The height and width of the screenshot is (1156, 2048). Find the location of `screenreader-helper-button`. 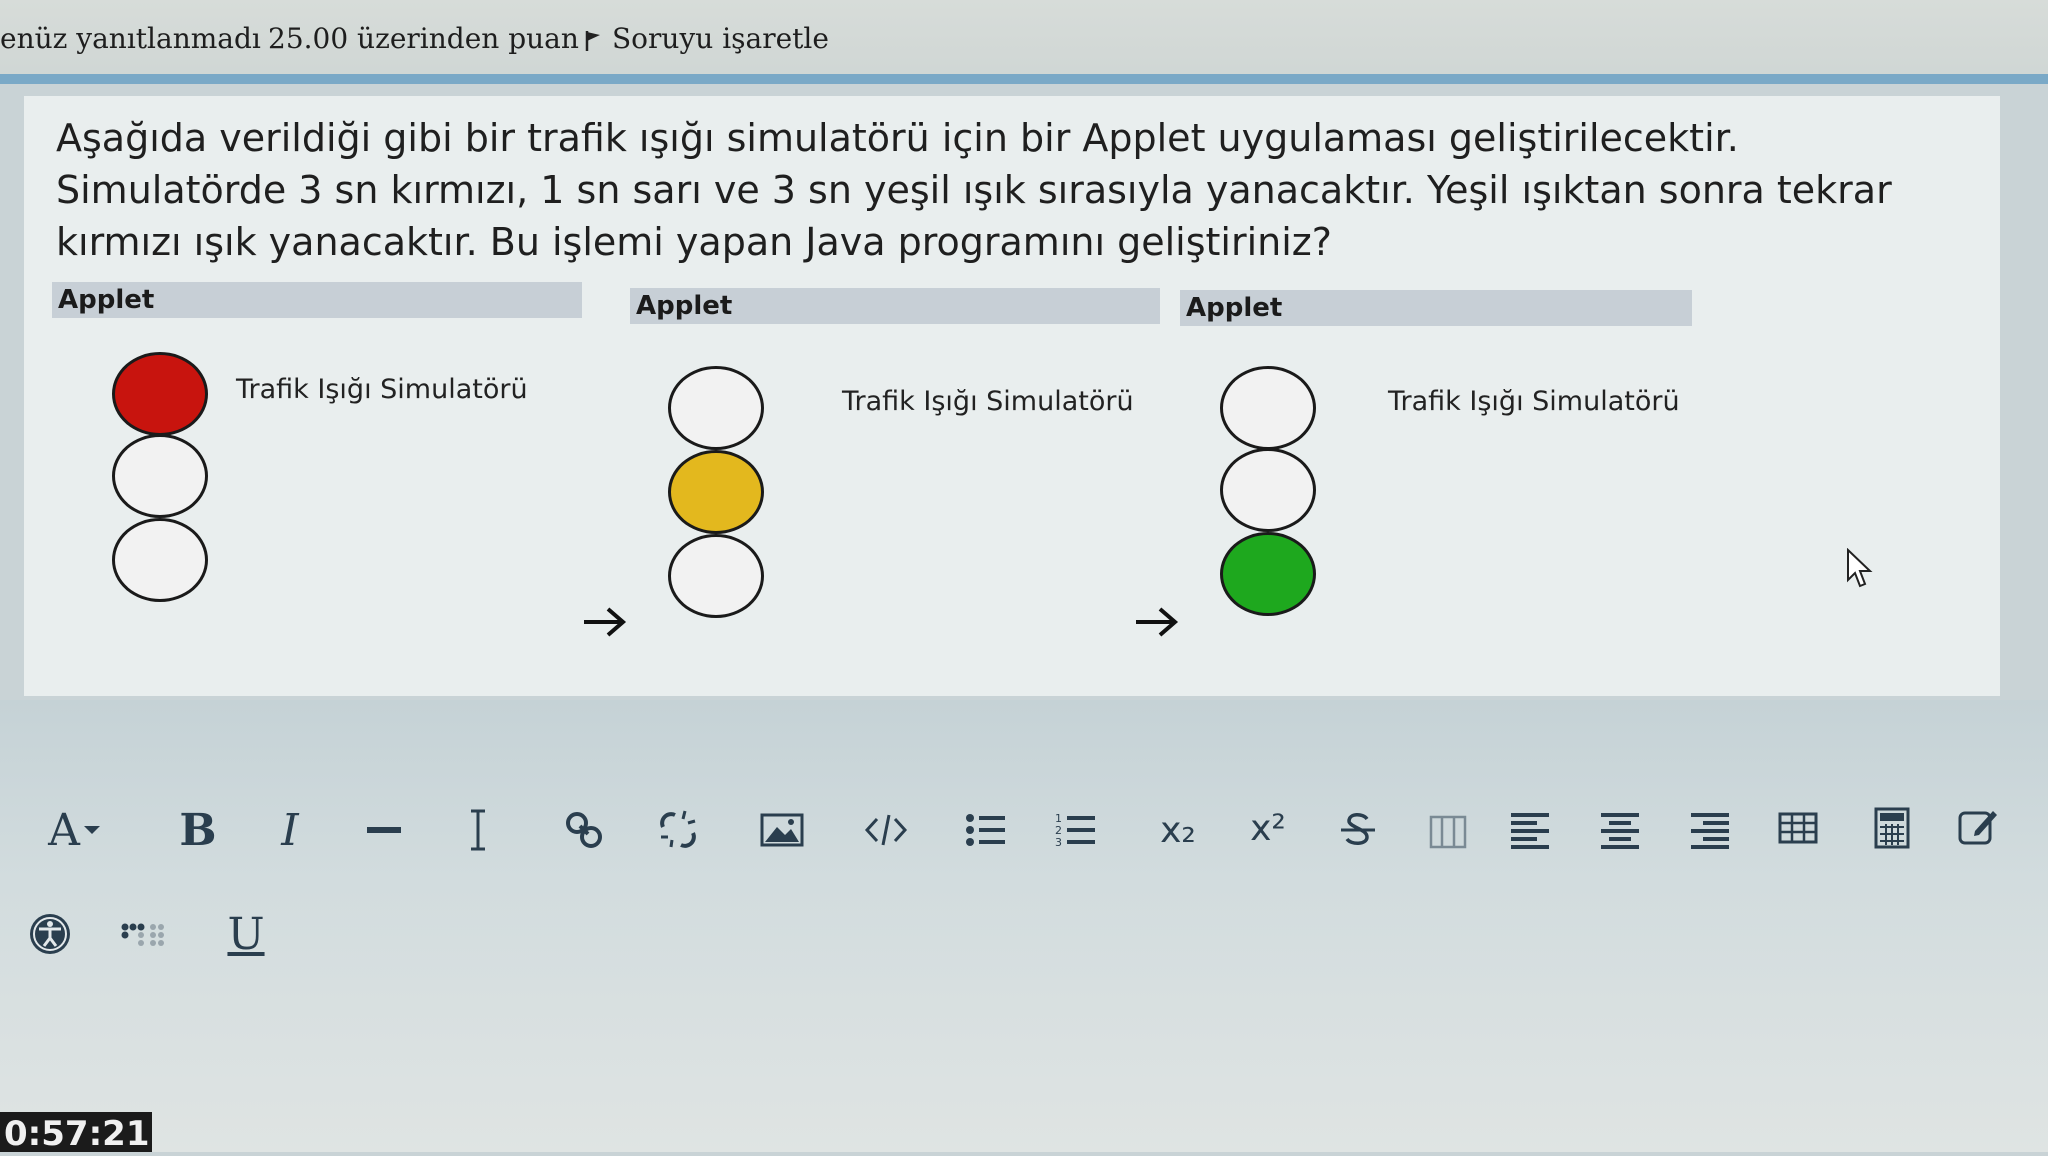

screenreader-helper-button is located at coordinates (142, 934).